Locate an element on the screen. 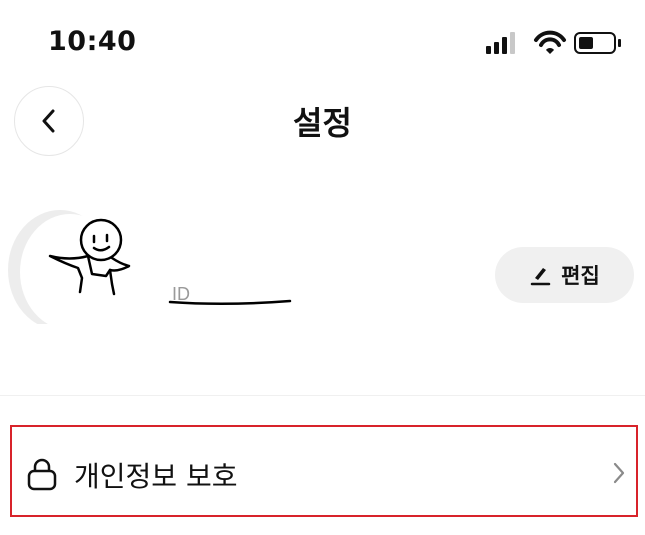 Image resolution: width=645 pixels, height=535 pixels. pencil-icon is located at coordinates (540, 277).